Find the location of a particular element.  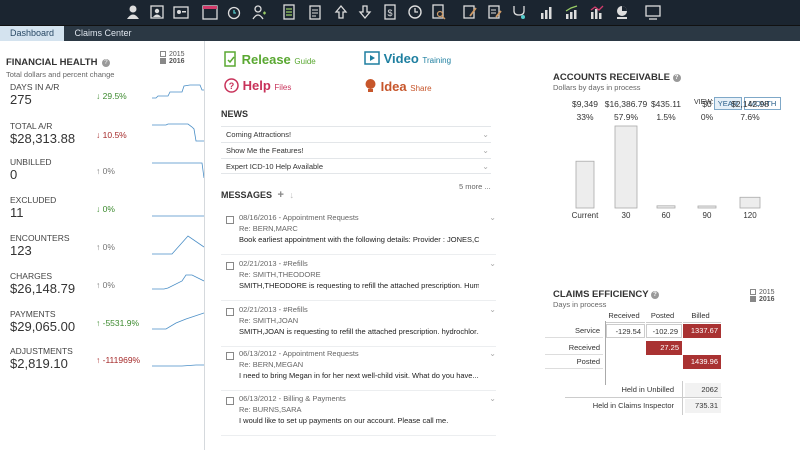

download-icon is located at coordinates (365, 12).